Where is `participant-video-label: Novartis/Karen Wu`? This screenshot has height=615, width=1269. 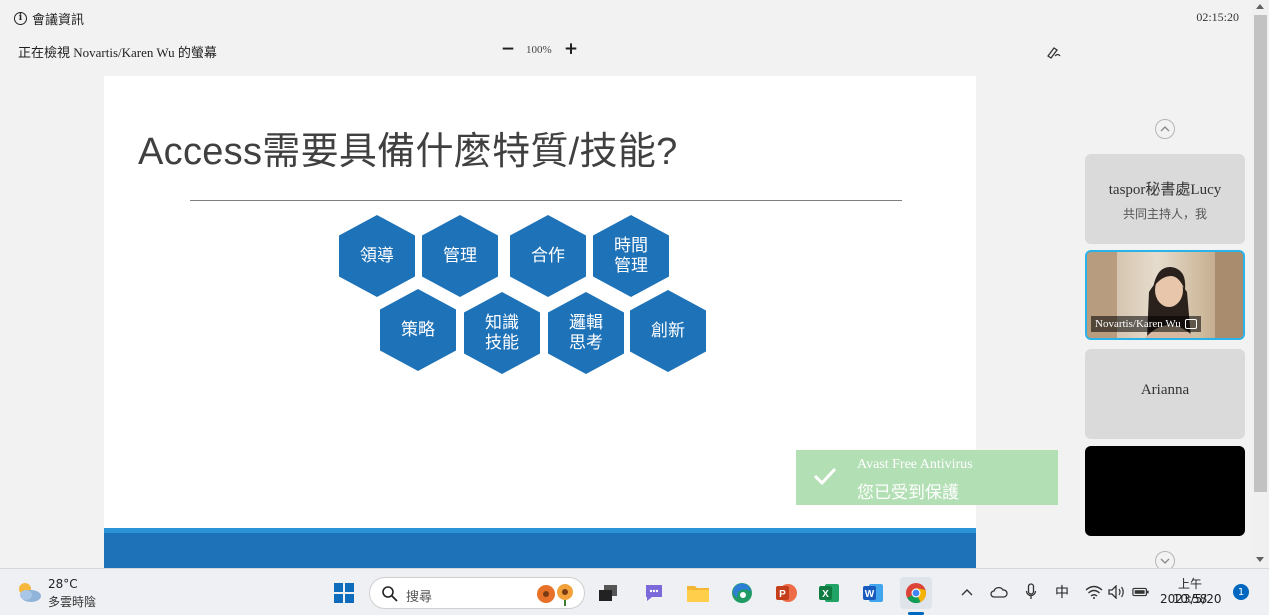
participant-video-label: Novartis/Karen Wu is located at coordinates (1146, 324).